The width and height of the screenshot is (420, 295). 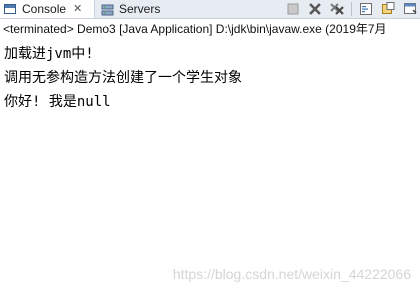 I want to click on remove-all-icon, so click(x=337, y=9).